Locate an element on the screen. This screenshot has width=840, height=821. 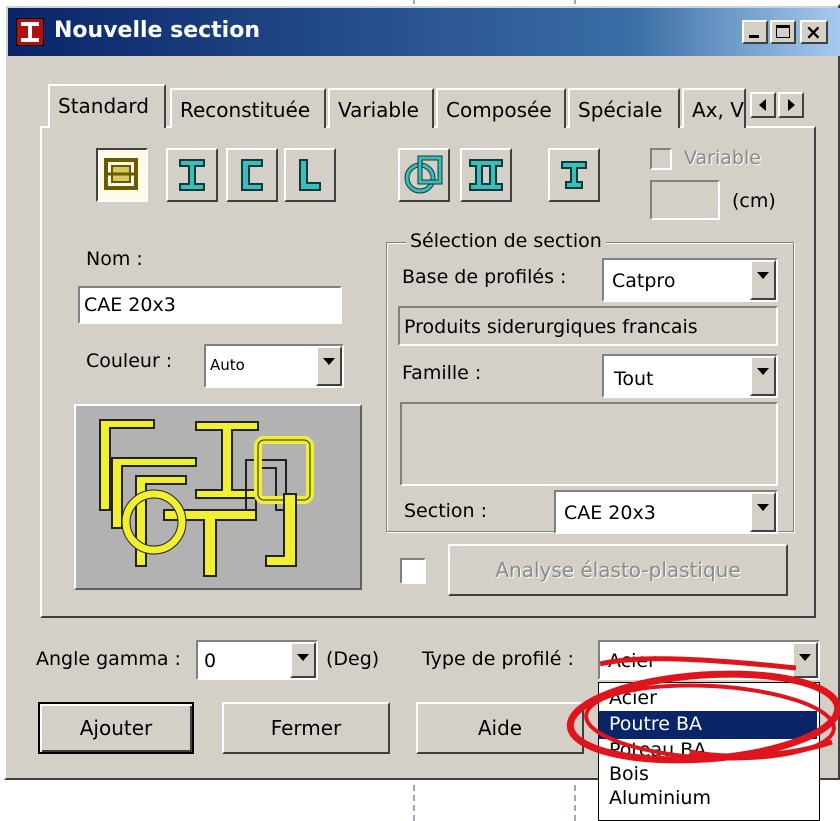
profile-option-poteau-ba: Poteau BA is located at coordinates (708, 750).